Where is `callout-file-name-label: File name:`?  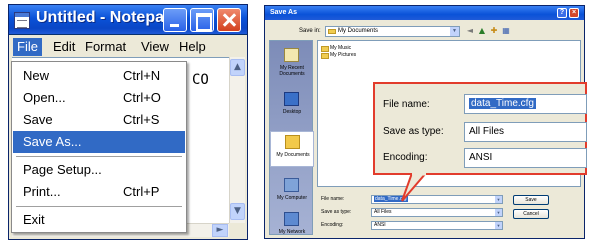
callout-file-name-label: File name: is located at coordinates (406, 104).